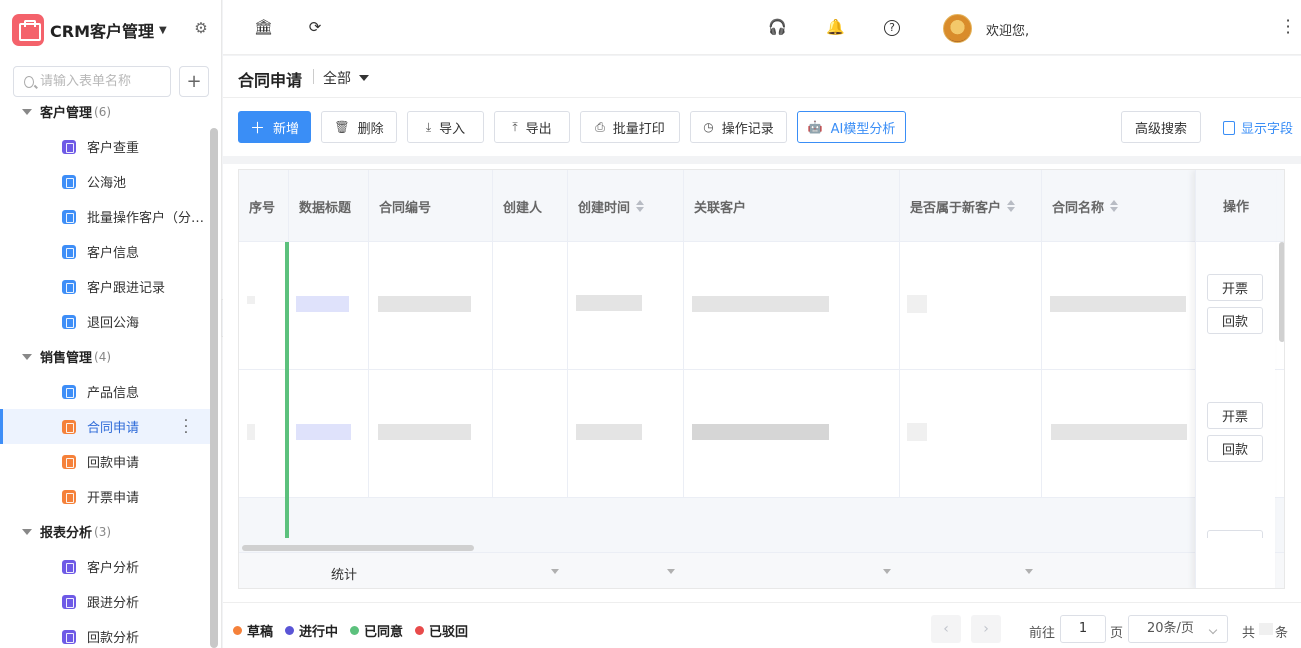  Describe the element at coordinates (1235, 207) in the screenshot. I see `column-header-label: 操作` at that location.